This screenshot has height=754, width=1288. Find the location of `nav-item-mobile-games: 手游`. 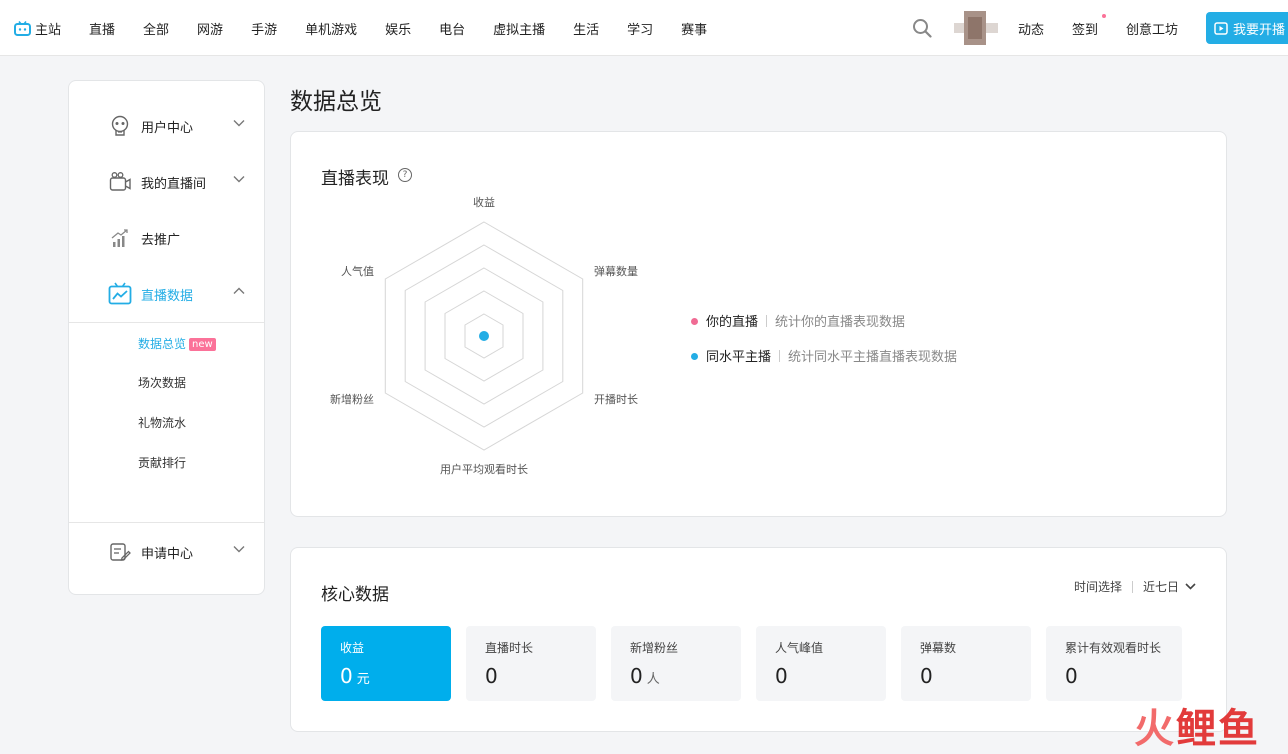

nav-item-mobile-games: 手游 is located at coordinates (264, 28).